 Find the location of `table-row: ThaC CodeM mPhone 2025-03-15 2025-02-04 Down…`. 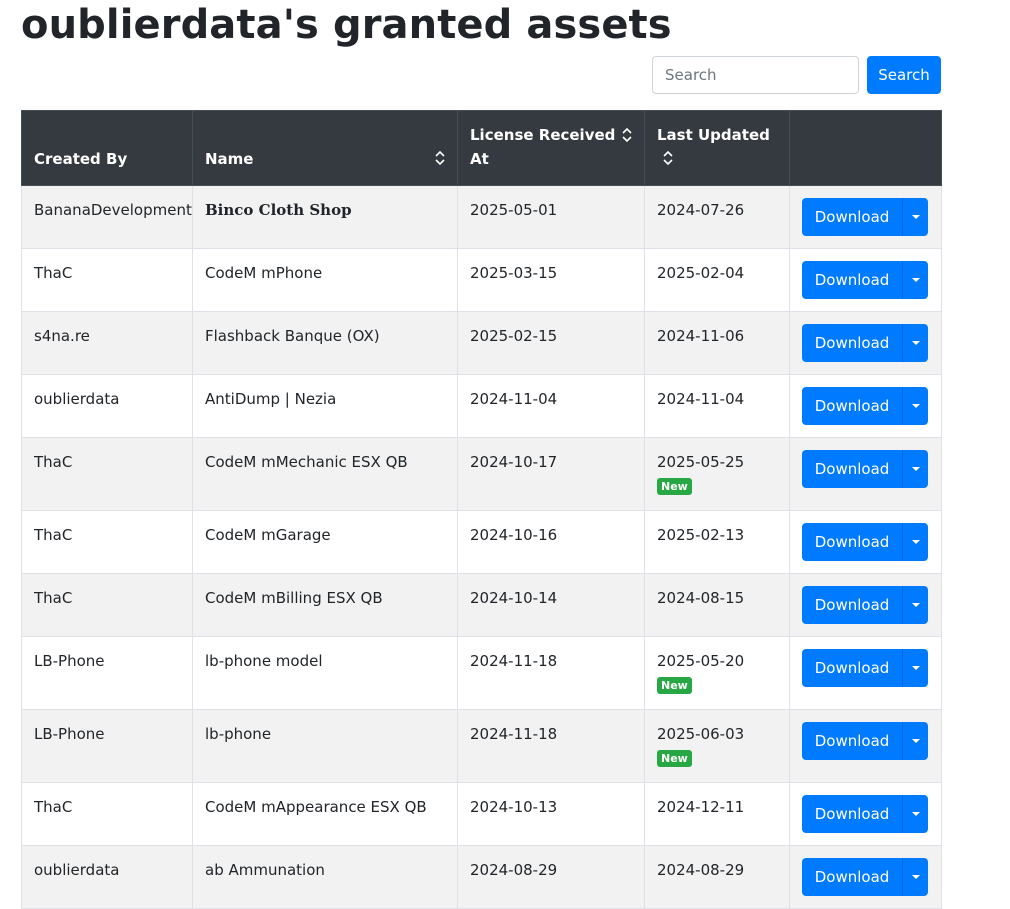

table-row: ThaC CodeM mPhone 2025-03-15 2025-02-04 Down… is located at coordinates (481, 280).